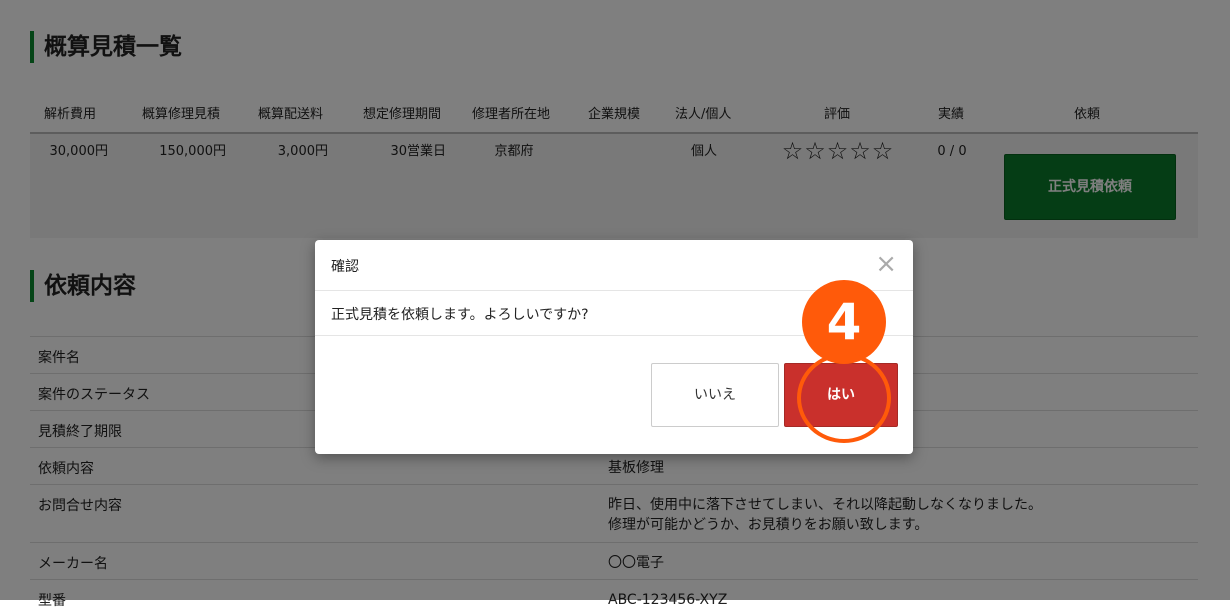 The image size is (1230, 616). Describe the element at coordinates (844, 398) in the screenshot. I see `highlight-circle` at that location.